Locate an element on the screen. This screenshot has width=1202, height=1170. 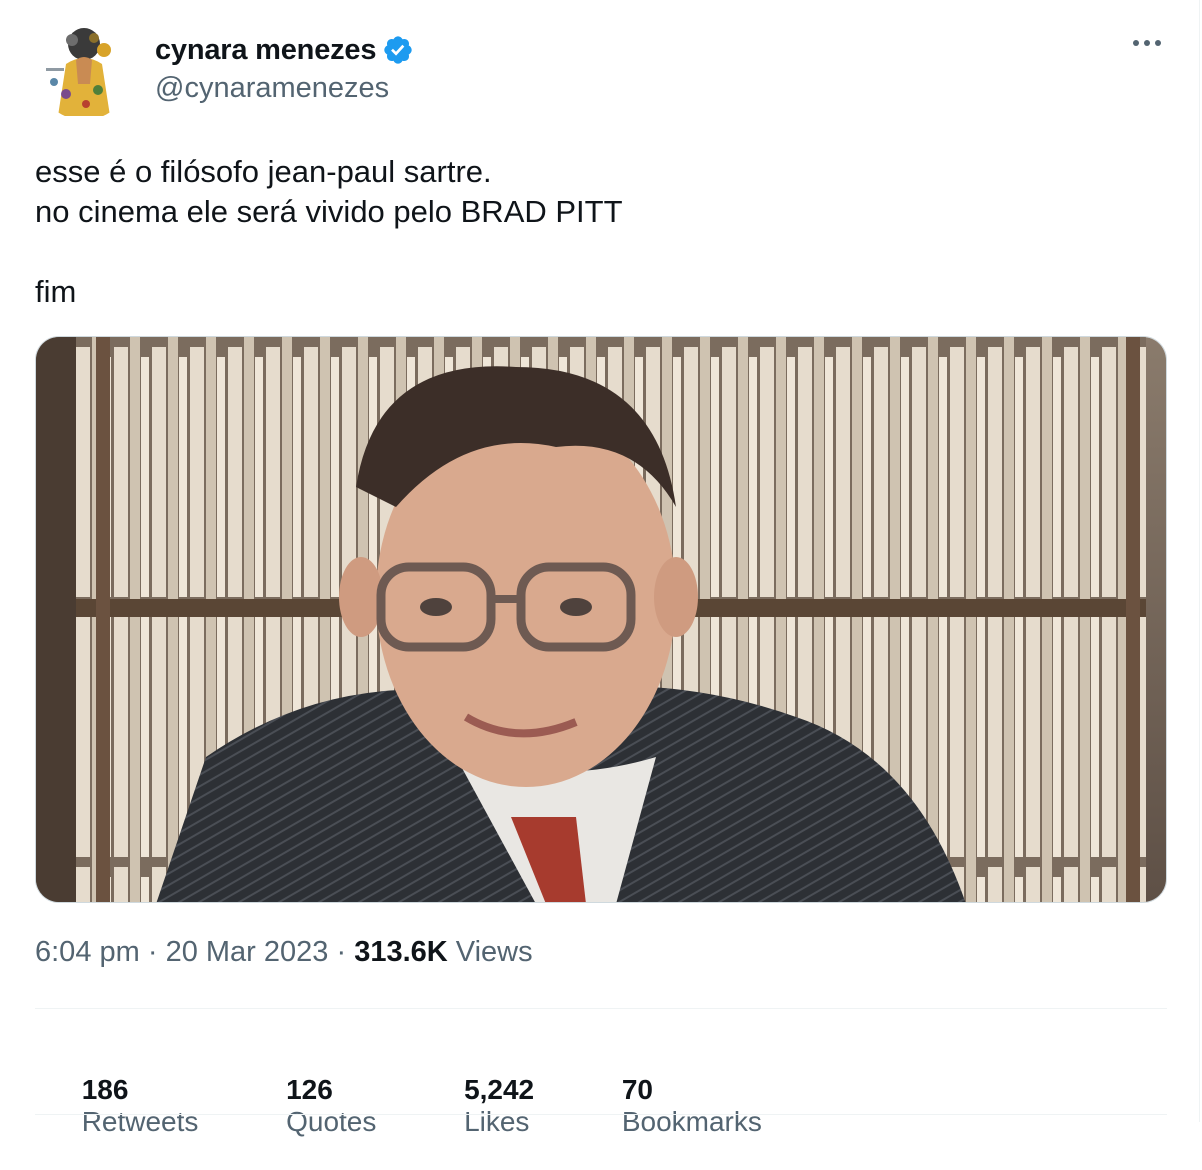
tweet-metadata: 6:04 pm · 20 Mar 2023 · 313.6K Views is located at coordinates (284, 952).